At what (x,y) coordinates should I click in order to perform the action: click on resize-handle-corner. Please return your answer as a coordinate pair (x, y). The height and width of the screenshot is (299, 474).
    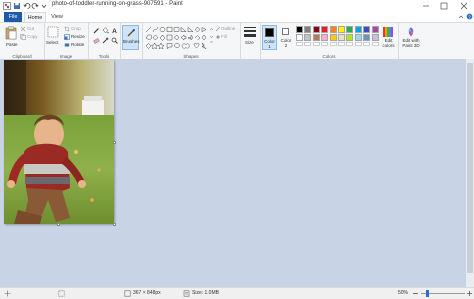
    Looking at the image, I should click on (114, 224).